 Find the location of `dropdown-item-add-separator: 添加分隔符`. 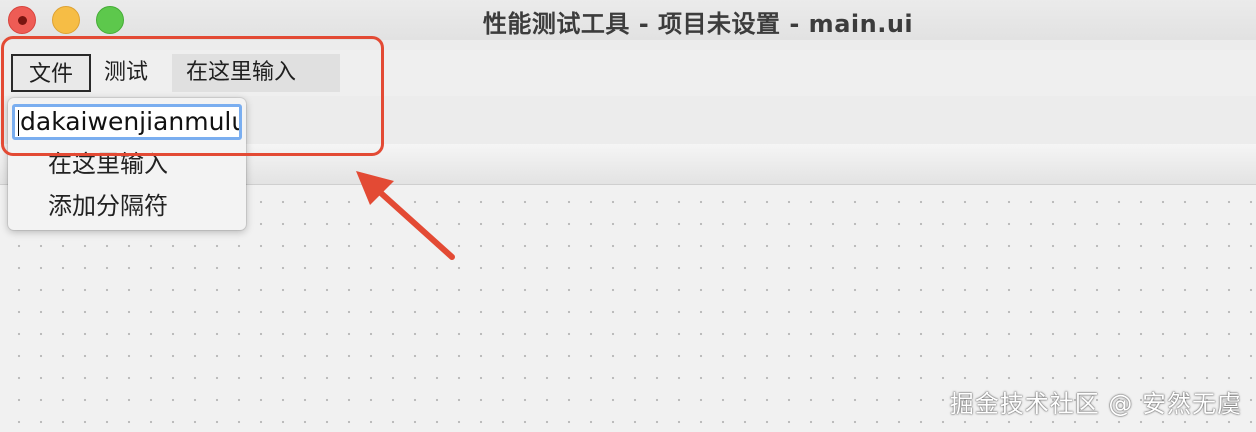

dropdown-item-add-separator: 添加分隔符 is located at coordinates (108, 203).